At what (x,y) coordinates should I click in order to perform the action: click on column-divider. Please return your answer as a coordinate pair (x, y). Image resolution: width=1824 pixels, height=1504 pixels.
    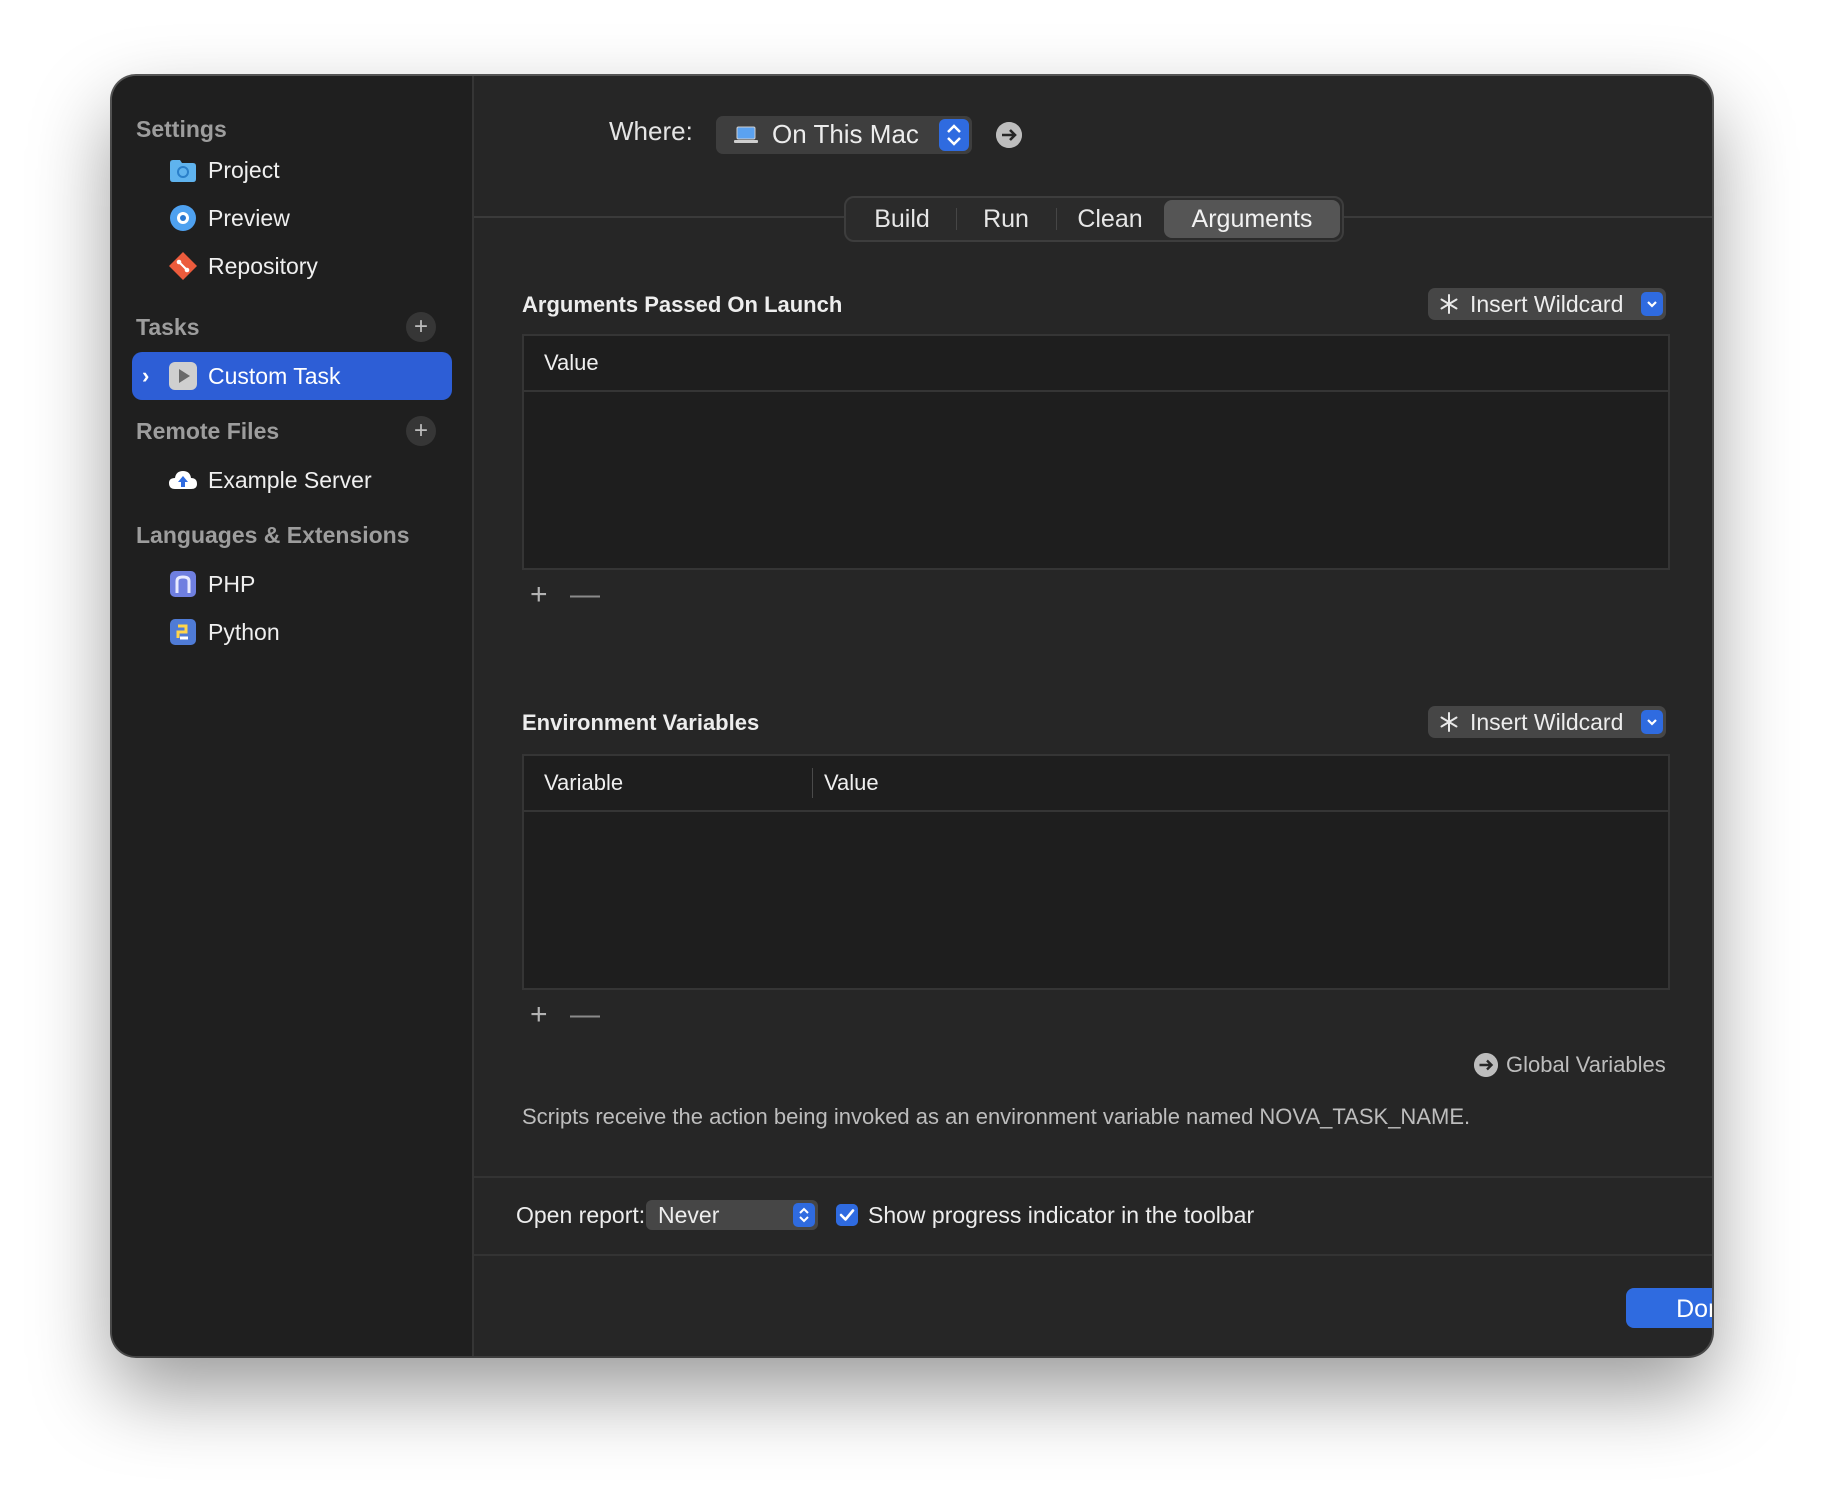
    Looking at the image, I should click on (812, 783).